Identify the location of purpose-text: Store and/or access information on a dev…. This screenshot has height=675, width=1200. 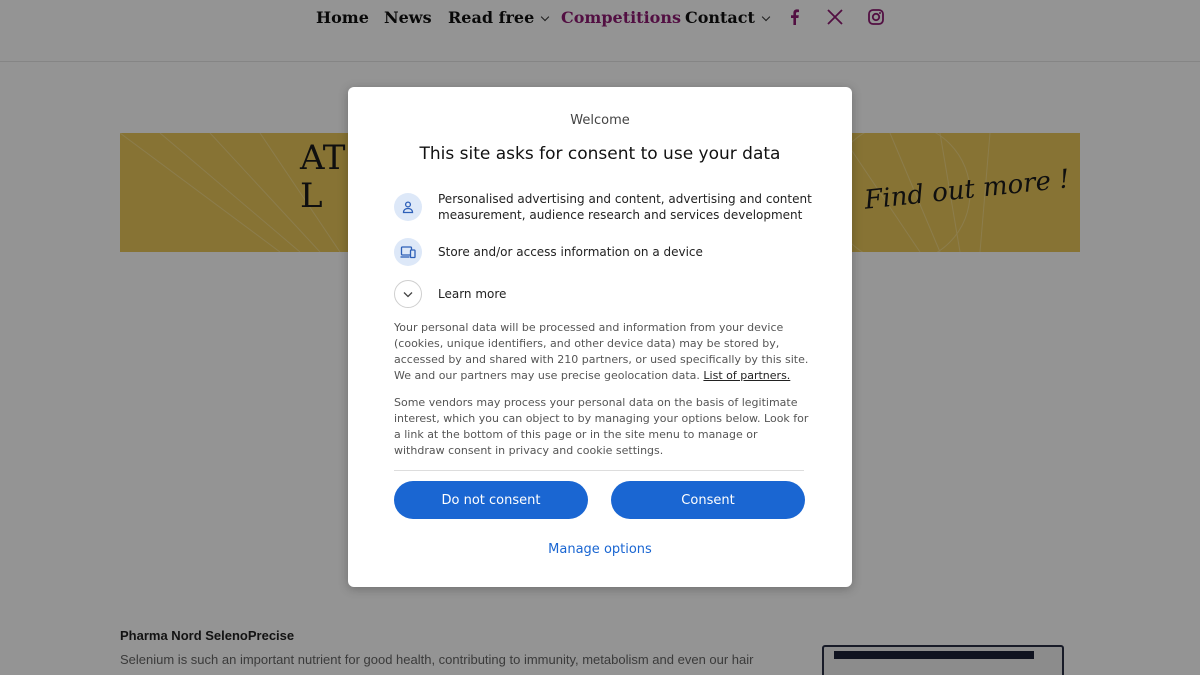
(570, 252).